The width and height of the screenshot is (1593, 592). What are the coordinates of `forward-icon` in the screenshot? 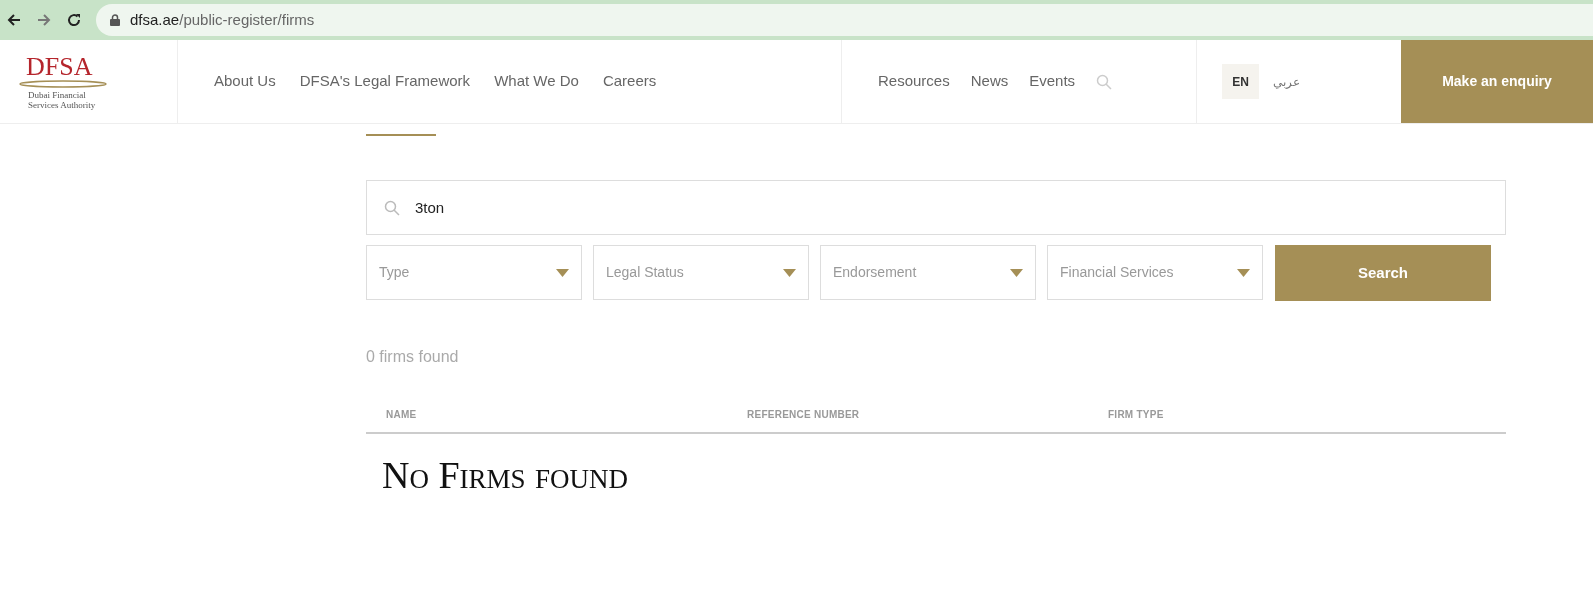 It's located at (44, 20).